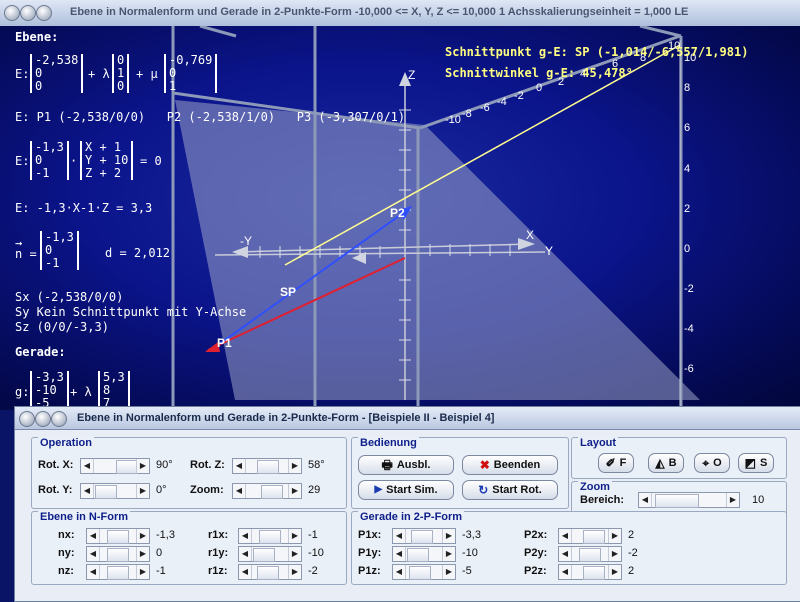  Describe the element at coordinates (712, 463) in the screenshot. I see `layout-o-button: ⌖ O` at that location.